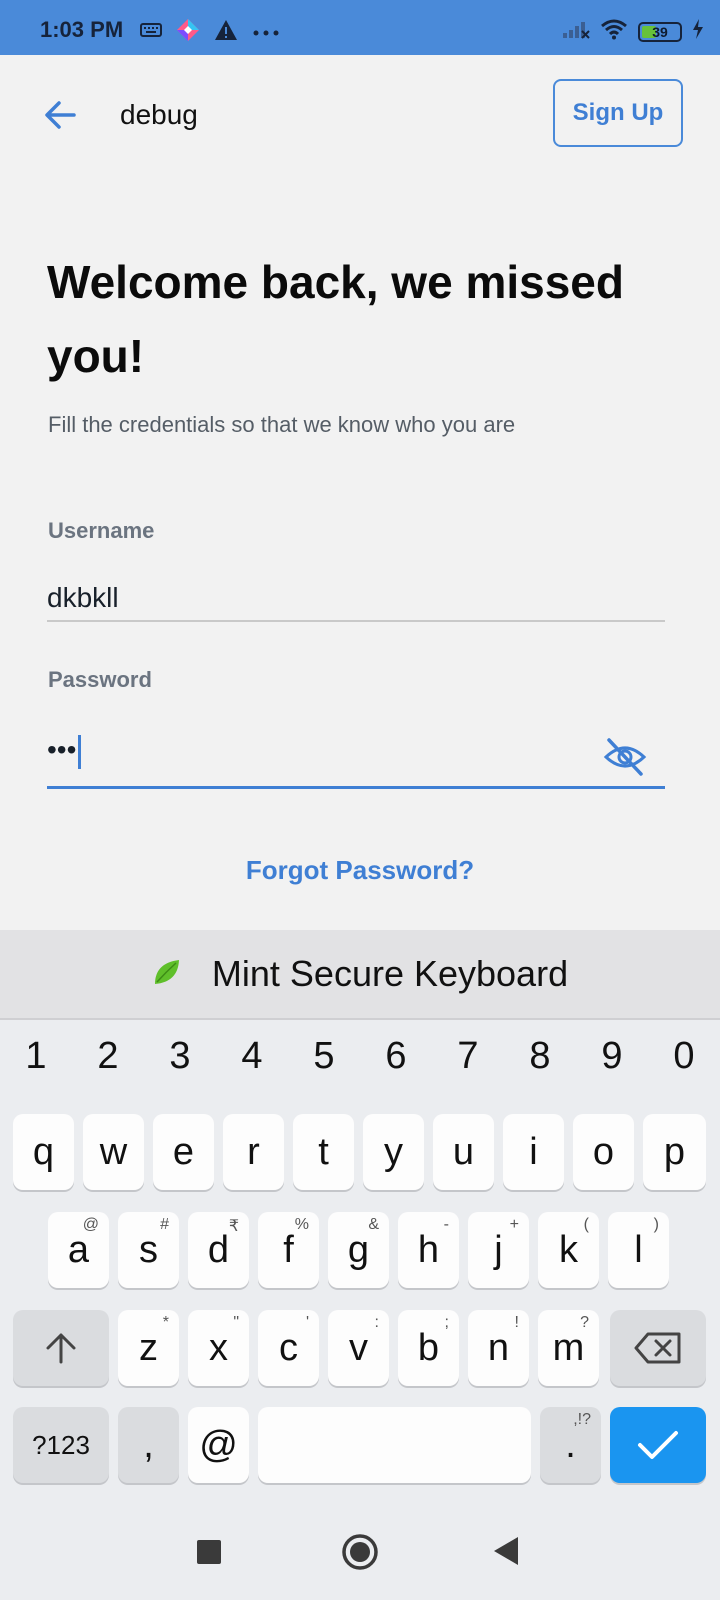 The height and width of the screenshot is (1600, 720). What do you see at coordinates (568, 1348) in the screenshot?
I see `key-m: m?` at bounding box center [568, 1348].